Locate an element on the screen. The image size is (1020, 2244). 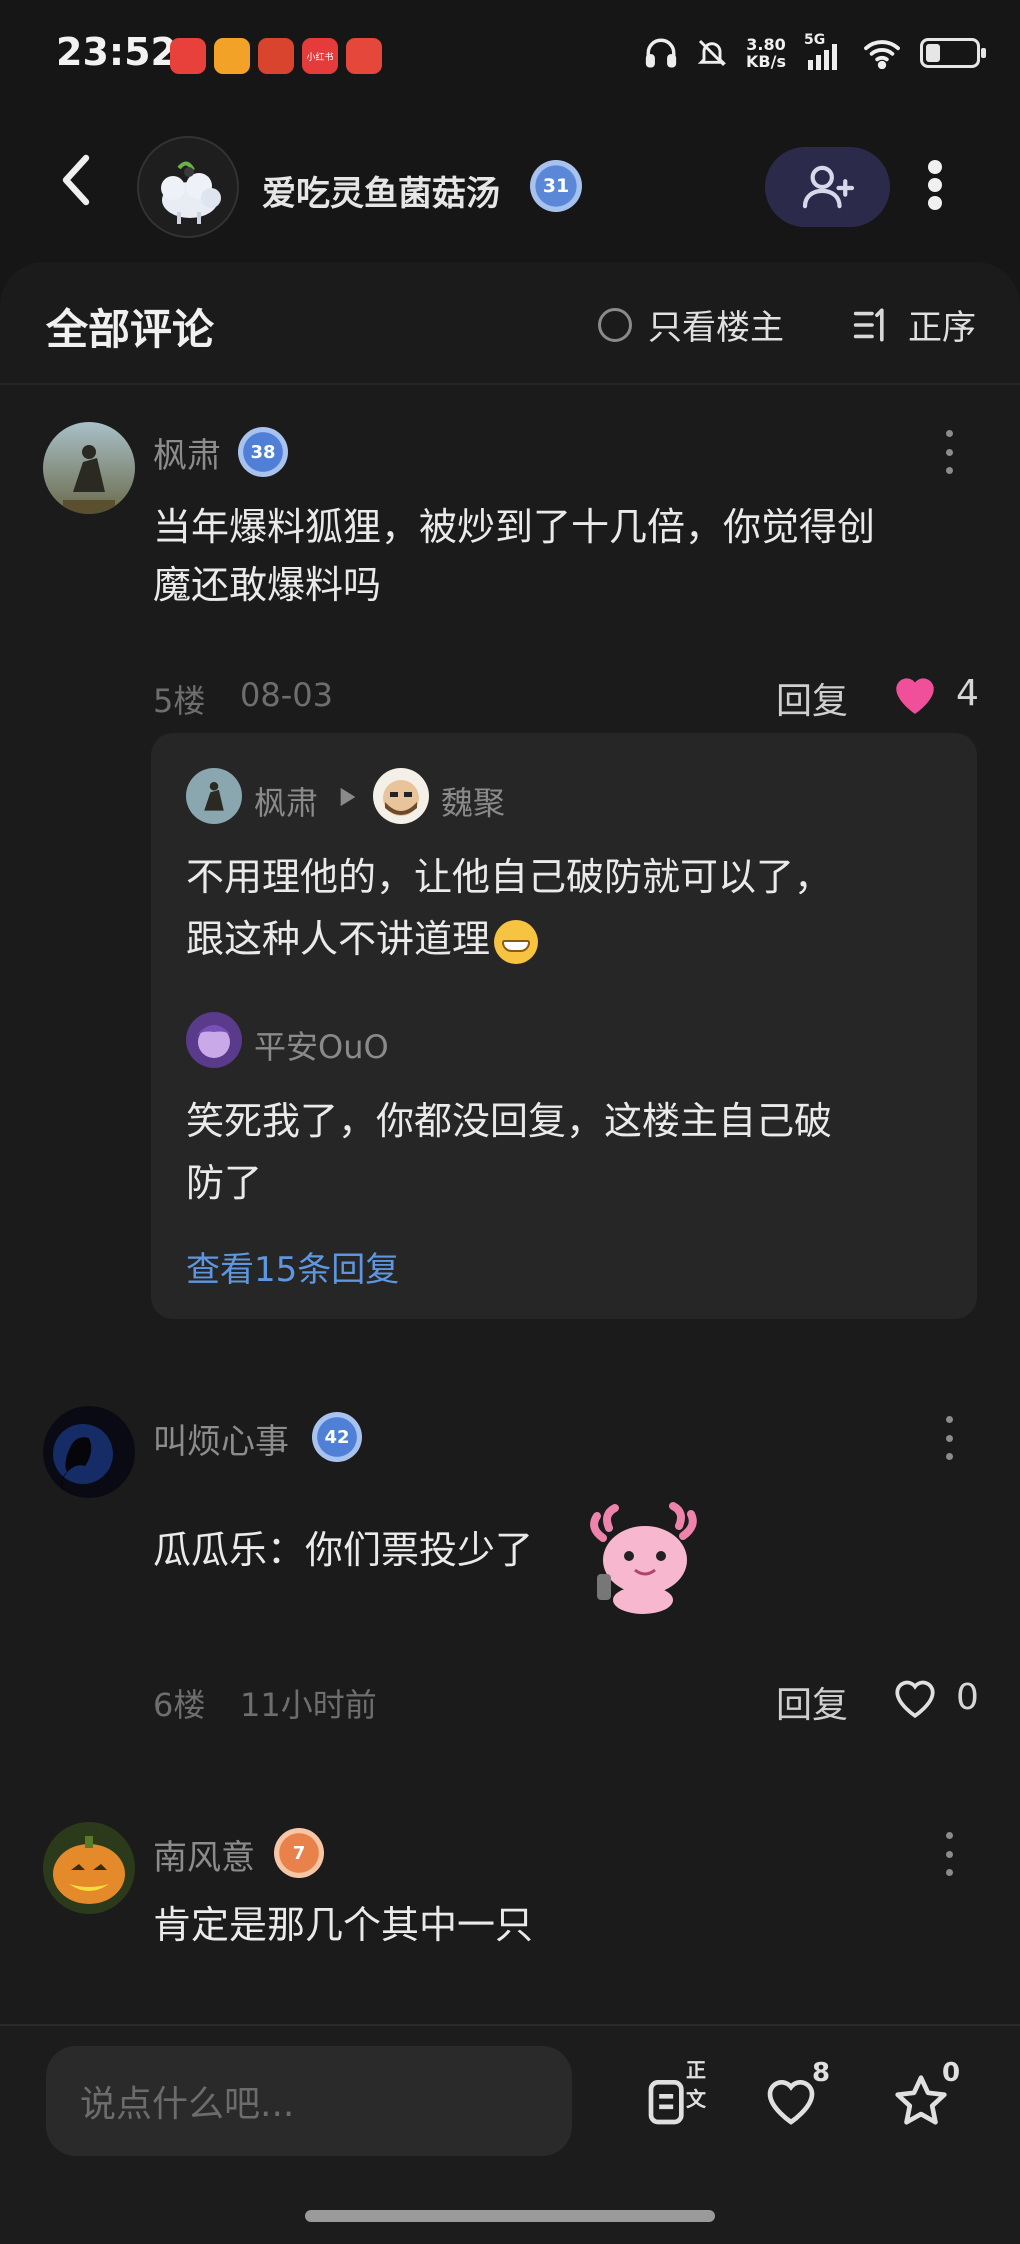
back-button is located at coordinates (86, 185).